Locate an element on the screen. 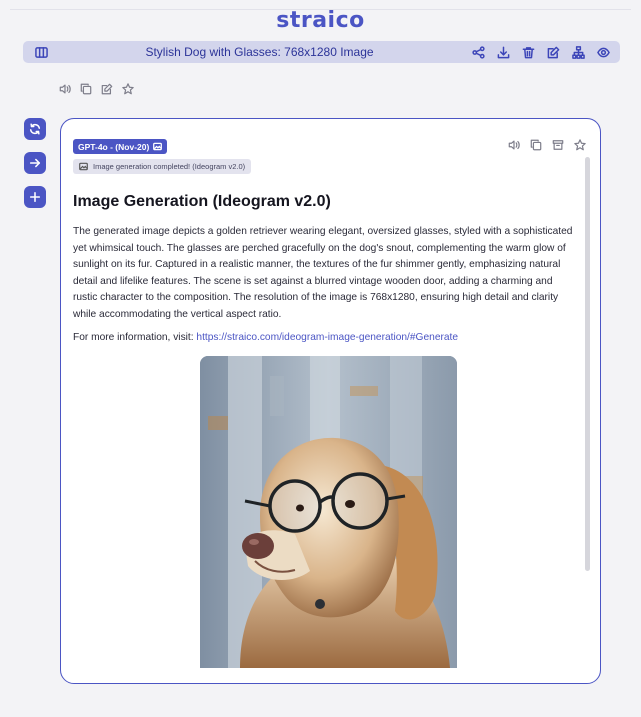 This screenshot has width=641, height=717. trash-icon is located at coordinates (528, 52).